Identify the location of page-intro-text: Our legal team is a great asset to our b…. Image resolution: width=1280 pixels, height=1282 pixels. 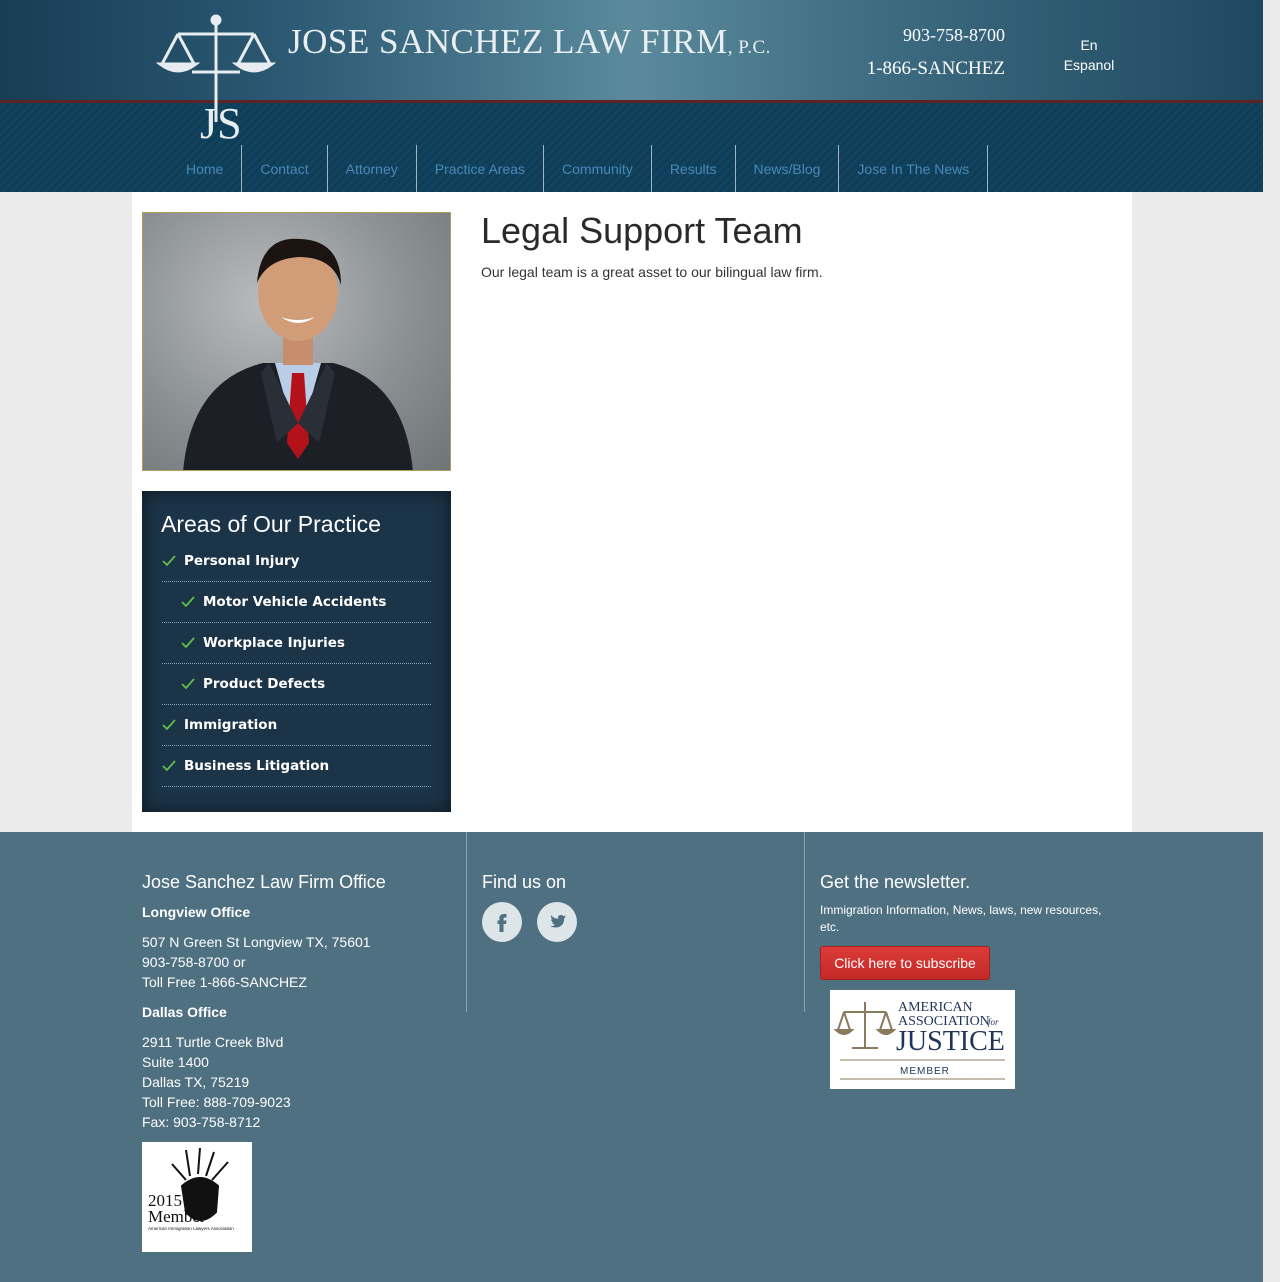
(652, 272).